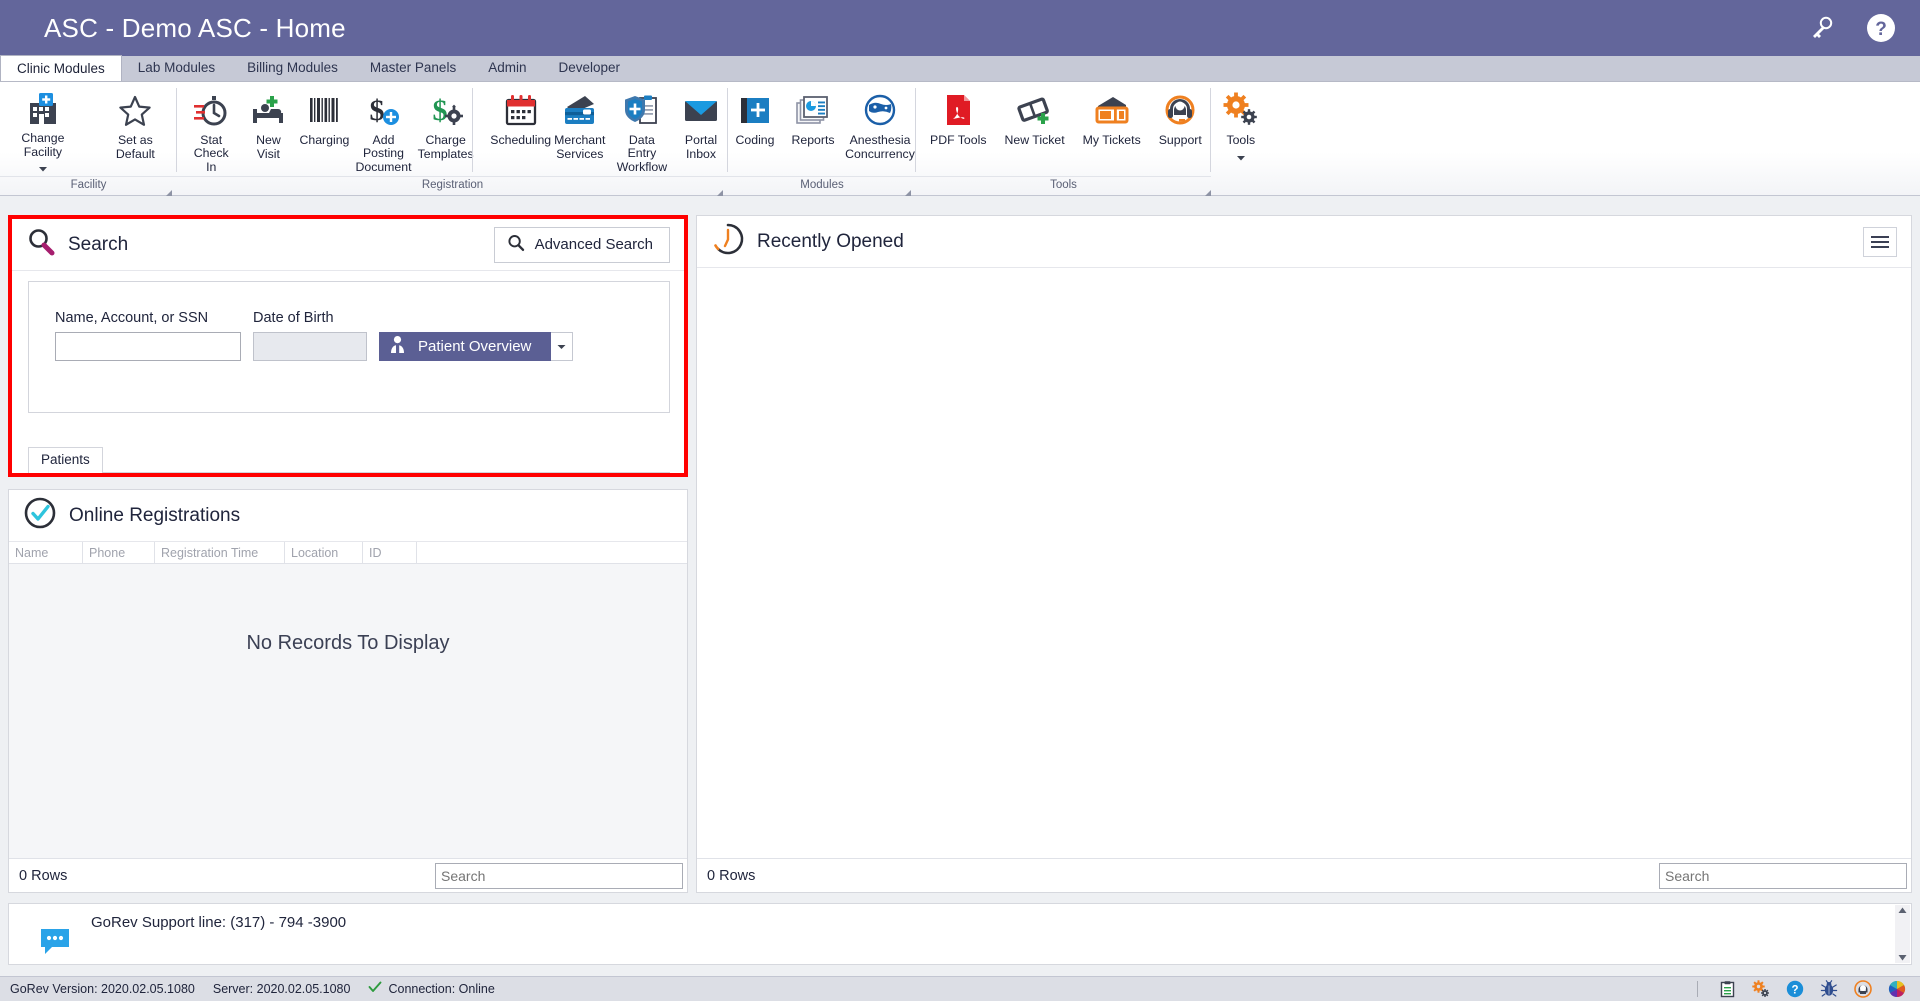 The height and width of the screenshot is (1001, 1920). I want to click on tickets-icon, so click(1112, 110).